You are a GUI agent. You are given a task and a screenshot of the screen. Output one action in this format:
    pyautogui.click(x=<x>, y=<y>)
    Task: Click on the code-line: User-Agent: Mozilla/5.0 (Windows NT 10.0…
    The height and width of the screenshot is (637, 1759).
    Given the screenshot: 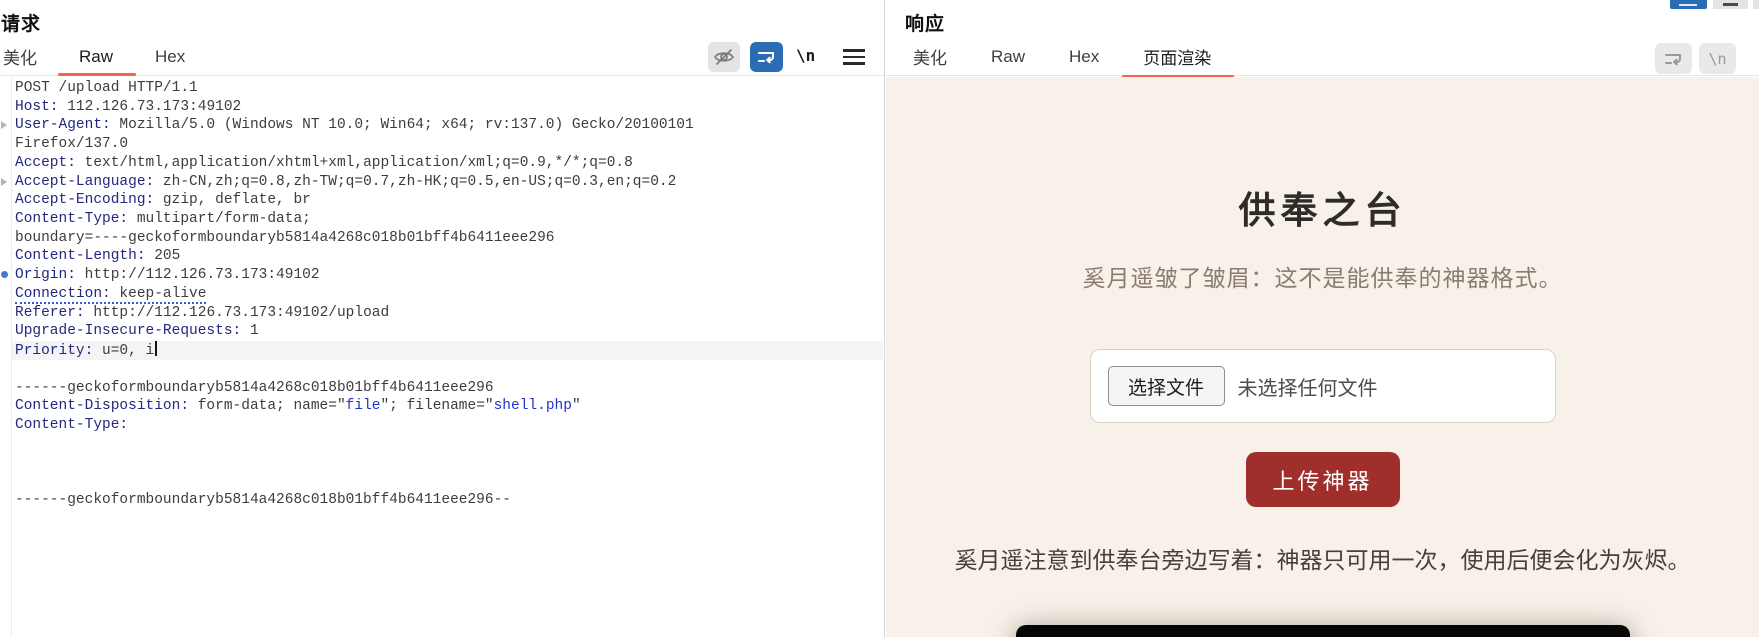 What is the action you would take?
    pyautogui.click(x=447, y=125)
    